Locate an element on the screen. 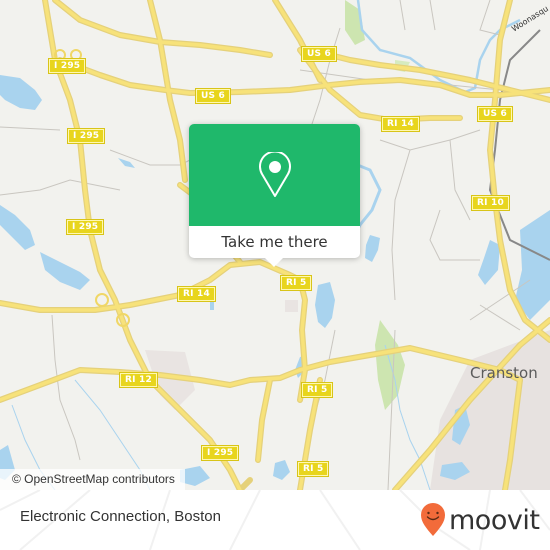  moovit-logo: moovit is located at coordinates (480, 520).